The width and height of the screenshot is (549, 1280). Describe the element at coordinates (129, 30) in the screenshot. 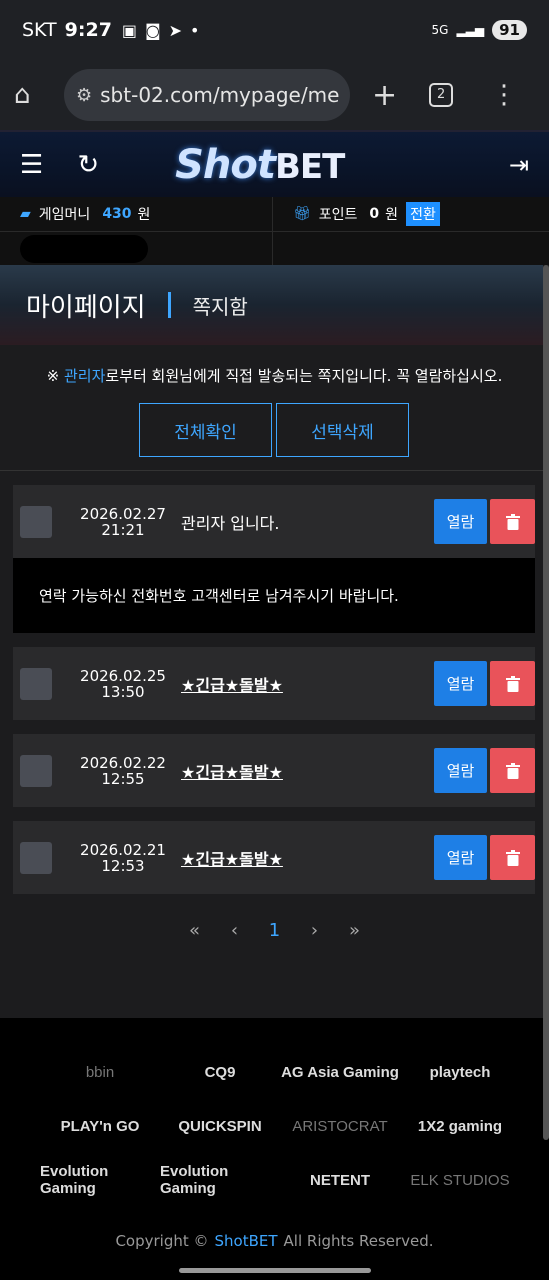

I see `screenshot-icon: ▣` at that location.